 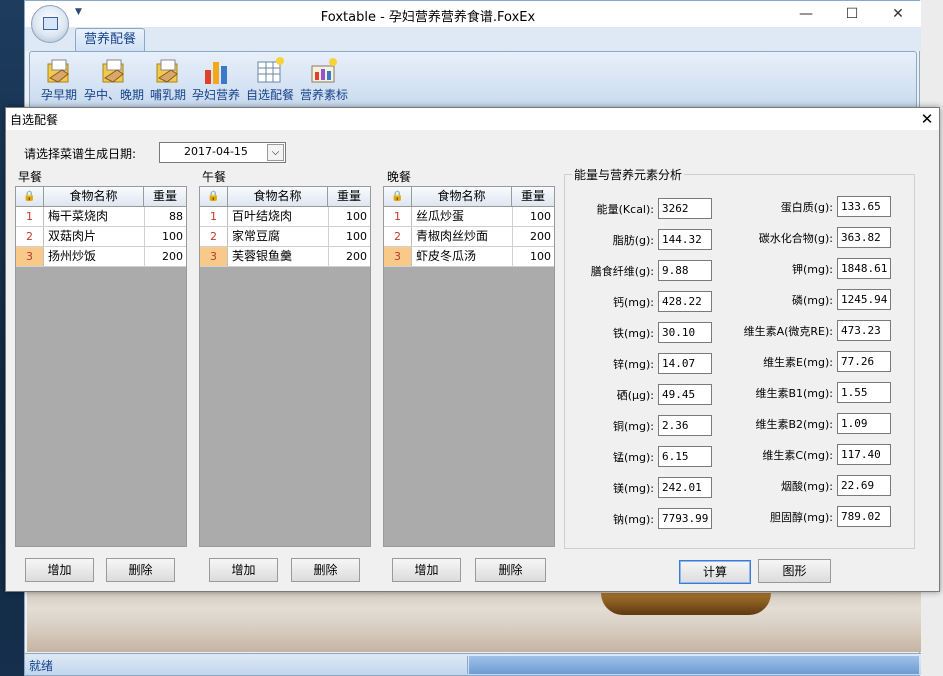 What do you see at coordinates (113, 71) in the screenshot?
I see `folder-hand-icon` at bounding box center [113, 71].